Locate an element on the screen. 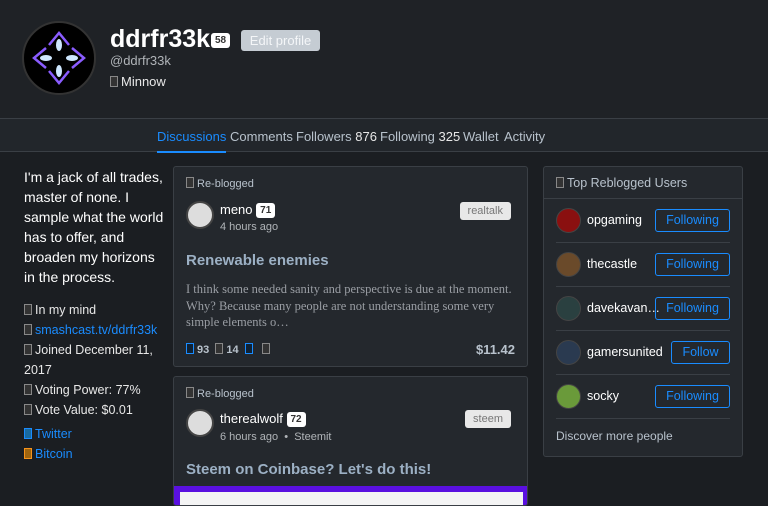  post-title: Steem on Coinbase? Let's do this! is located at coordinates (308, 469).